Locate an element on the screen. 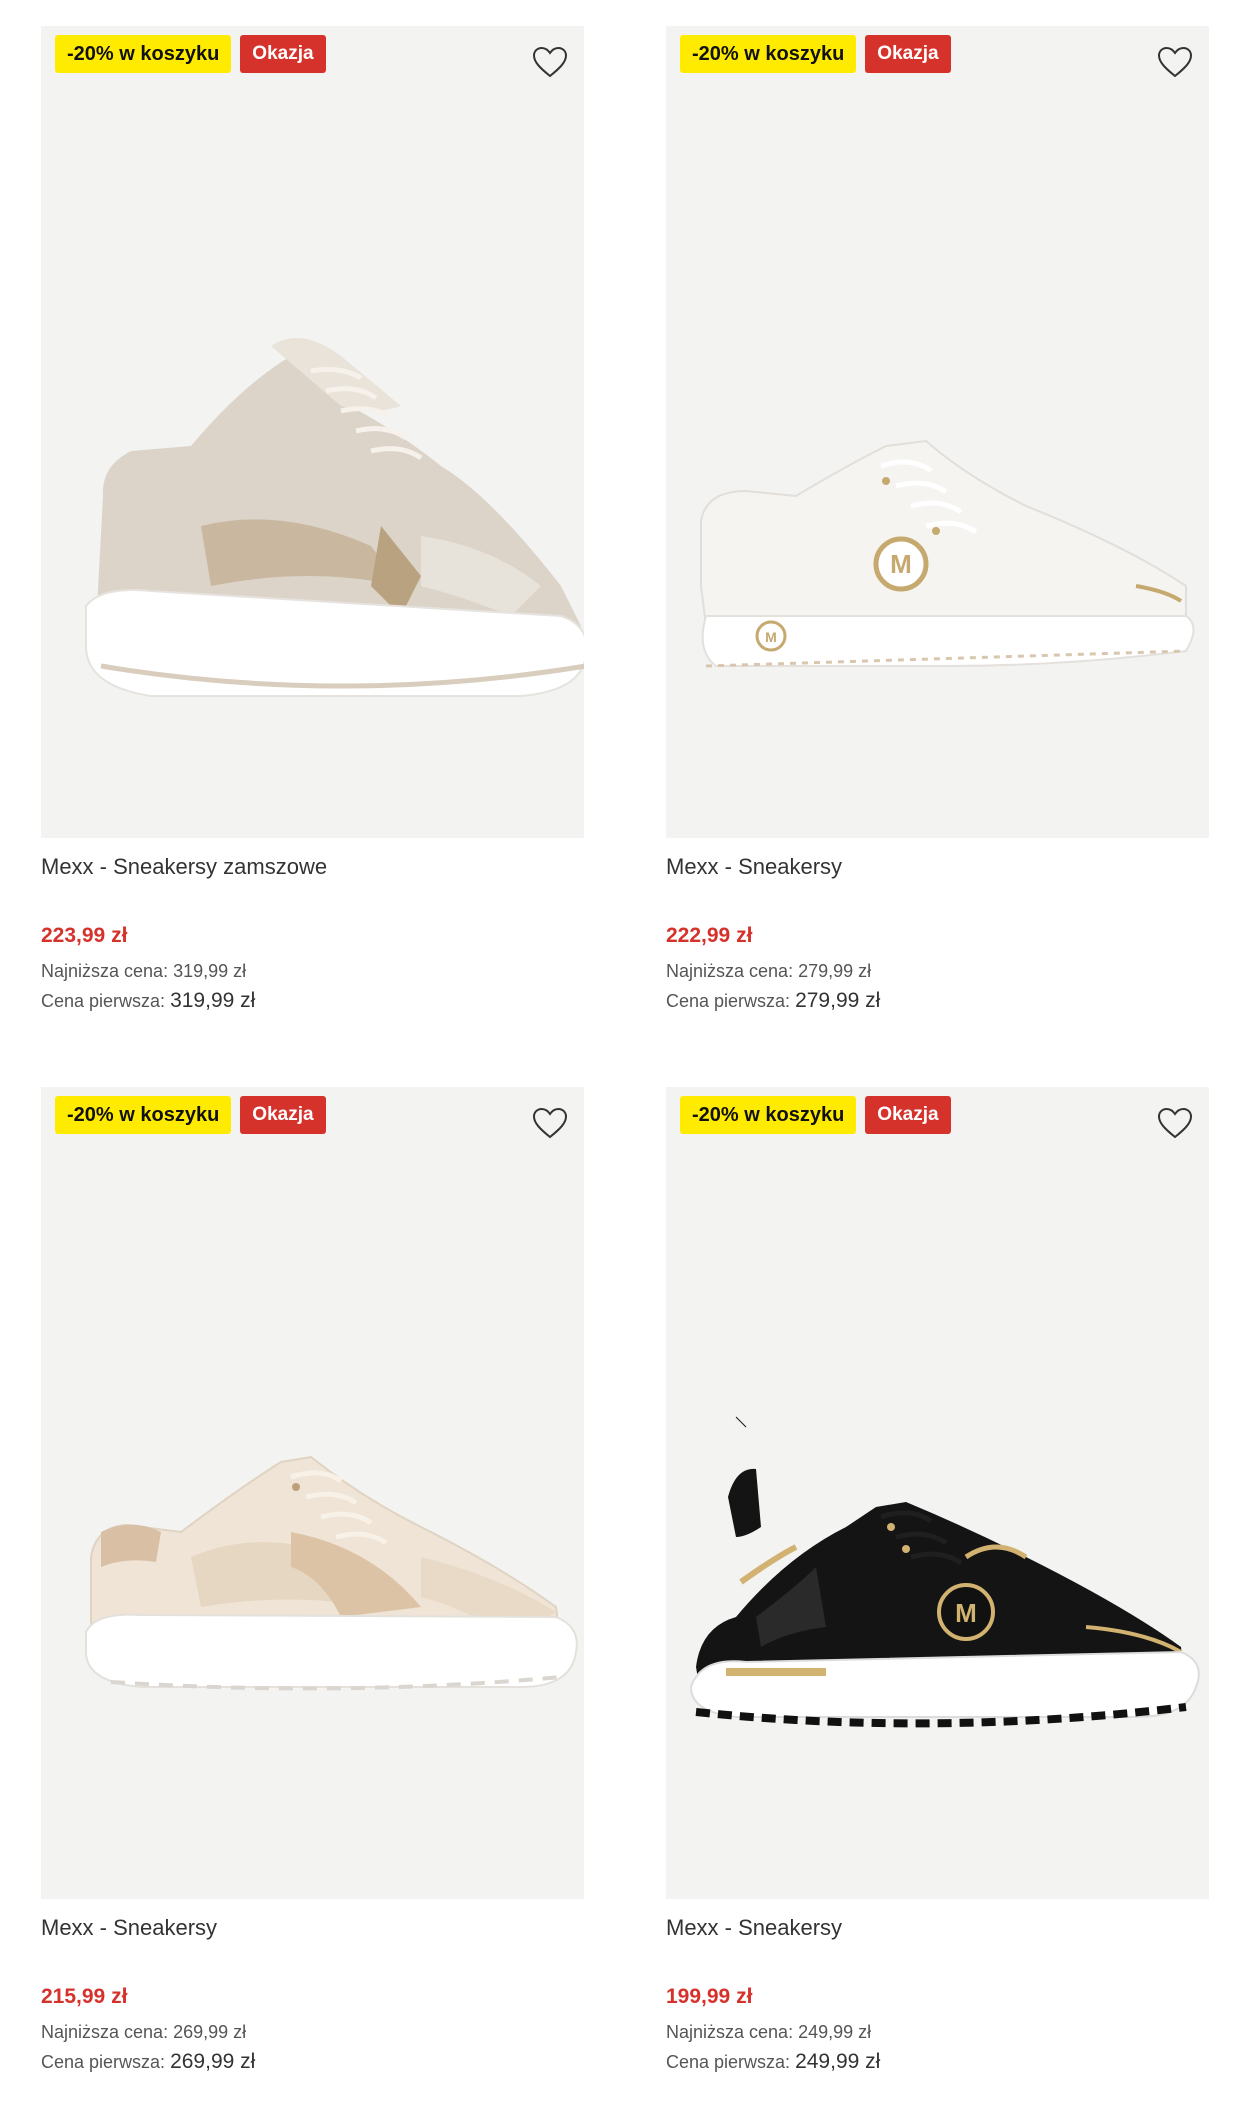 The height and width of the screenshot is (2123, 1250). sale-price: 199,99 zł is located at coordinates (709, 1996).